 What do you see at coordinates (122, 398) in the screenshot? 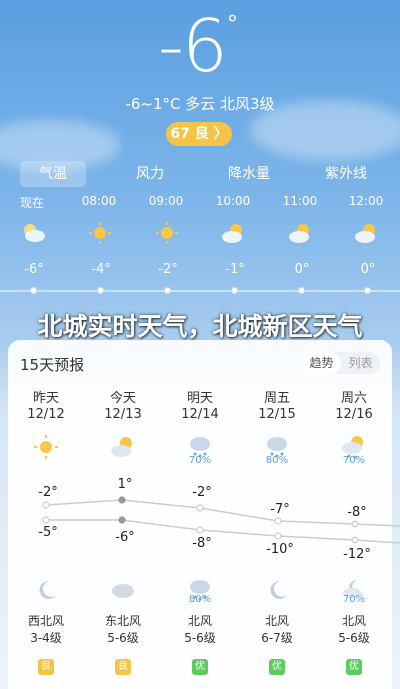
I see `day-name: 今天` at bounding box center [122, 398].